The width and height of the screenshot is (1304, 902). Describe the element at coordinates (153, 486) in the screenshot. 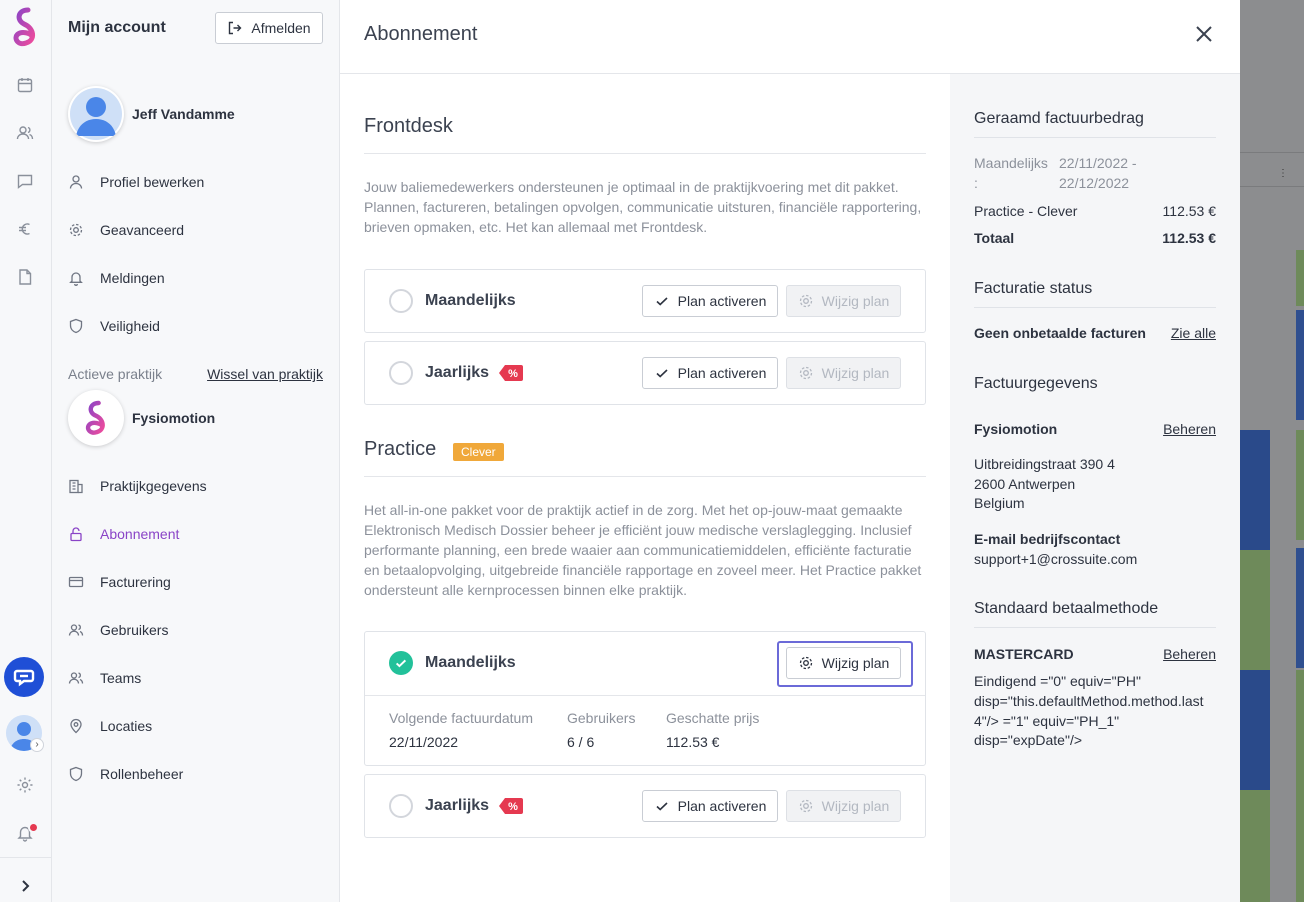

I see `menu-item-label: Praktijkgegevens` at that location.